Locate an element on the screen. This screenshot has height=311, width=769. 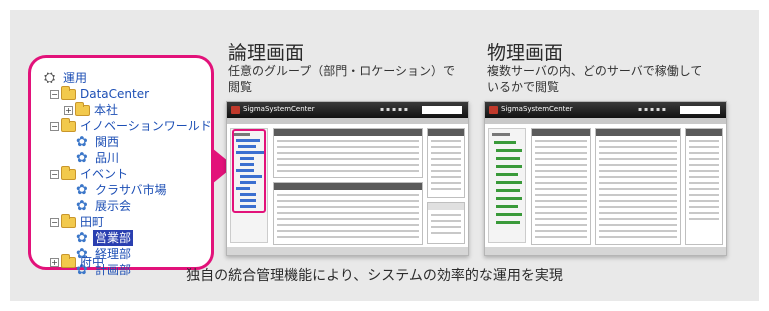
logical-desc-line1: 任意のグループ（部門・ロケーション）で is located at coordinates (342, 71).